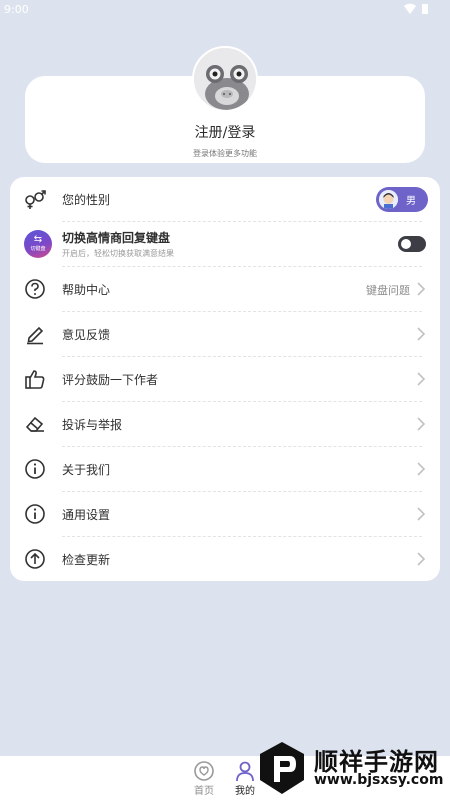 The width and height of the screenshot is (450, 800). I want to click on watermark-url: www.bjsxsy.com, so click(379, 780).